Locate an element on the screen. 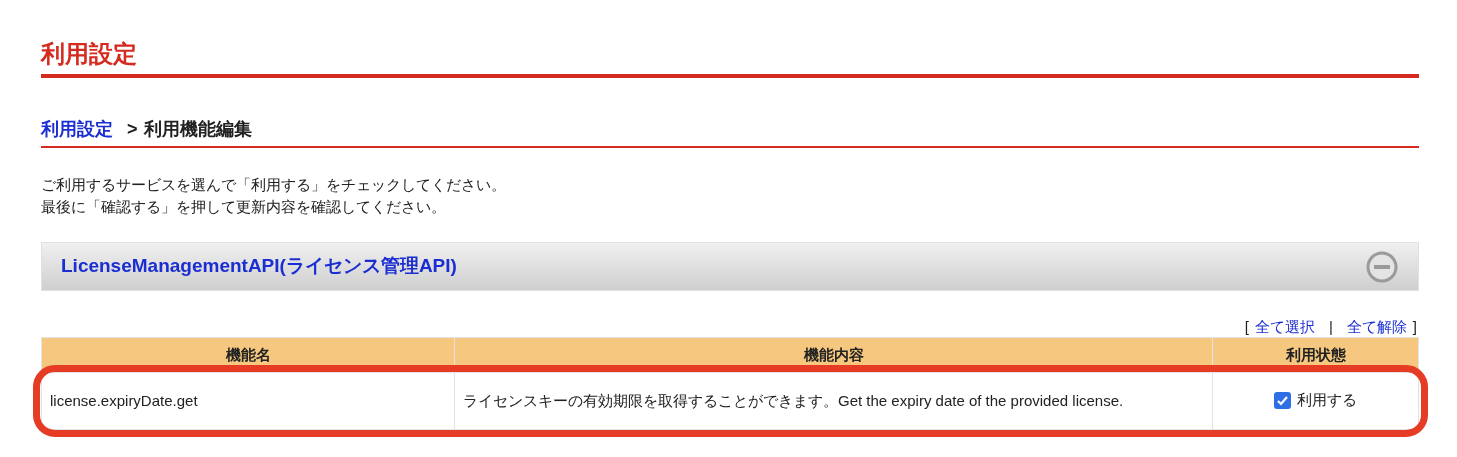  instruction-text: ご利用するサービスを選んで「利用する」をチェックしてください。 is located at coordinates (274, 185).